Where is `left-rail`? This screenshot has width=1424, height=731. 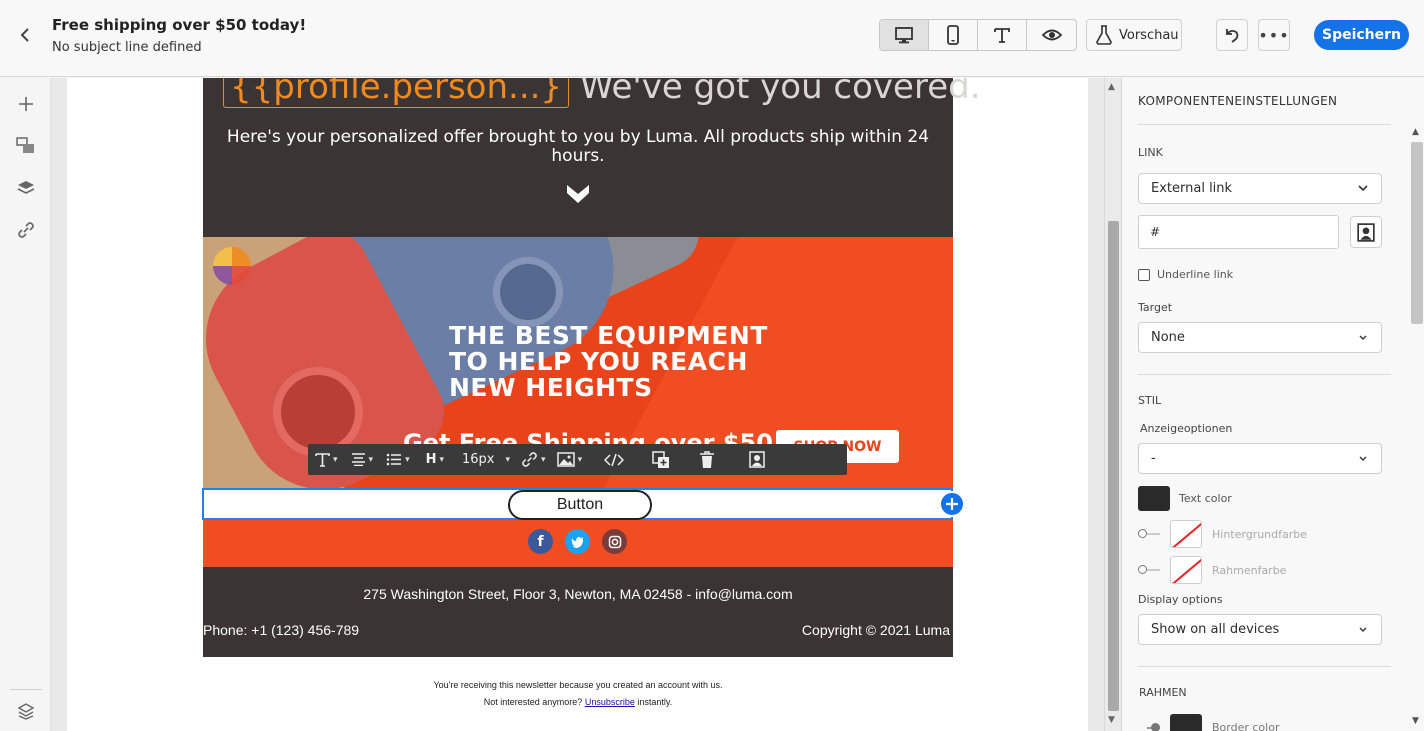
left-rail is located at coordinates (25, 404).